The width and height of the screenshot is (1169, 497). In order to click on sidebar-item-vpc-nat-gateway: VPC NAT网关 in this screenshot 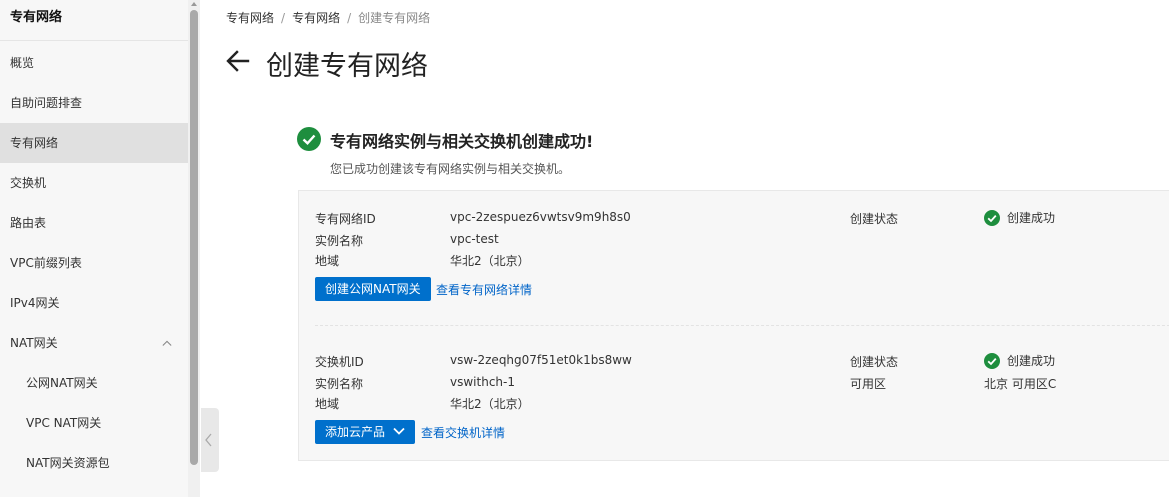, I will do `click(94, 423)`.